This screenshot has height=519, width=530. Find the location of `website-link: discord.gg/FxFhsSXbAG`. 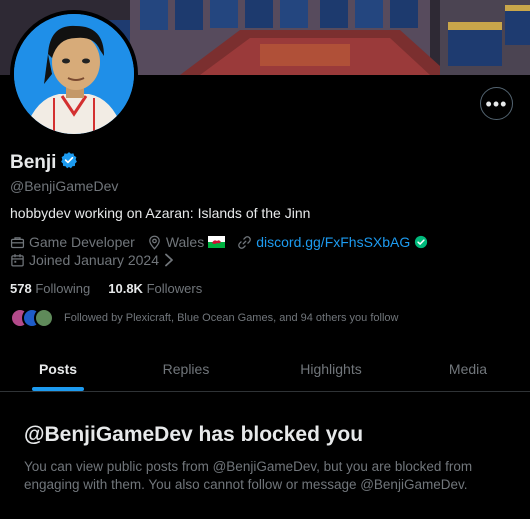

website-link: discord.gg/FxFhsSXbAG is located at coordinates (333, 242).